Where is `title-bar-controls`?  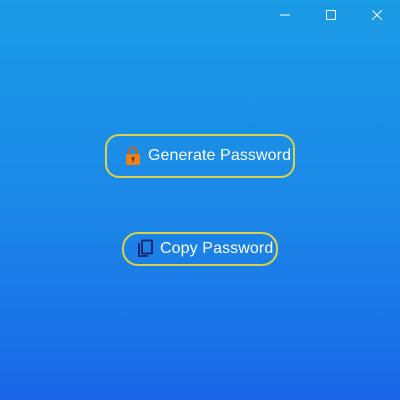 title-bar-controls is located at coordinates (331, 15).